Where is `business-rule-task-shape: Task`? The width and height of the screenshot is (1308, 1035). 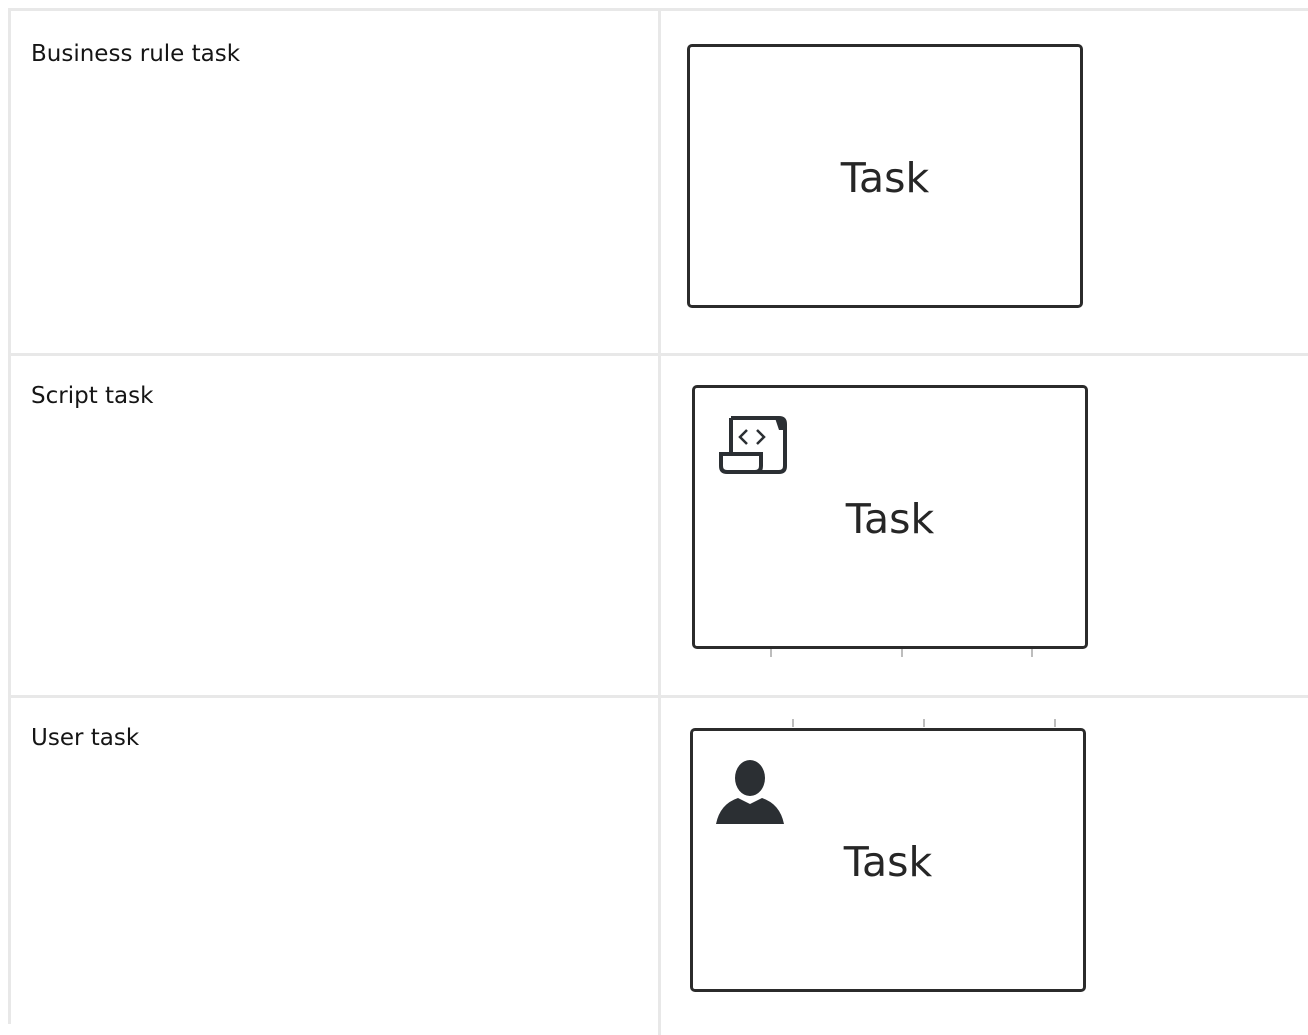
business-rule-task-shape: Task is located at coordinates (885, 176).